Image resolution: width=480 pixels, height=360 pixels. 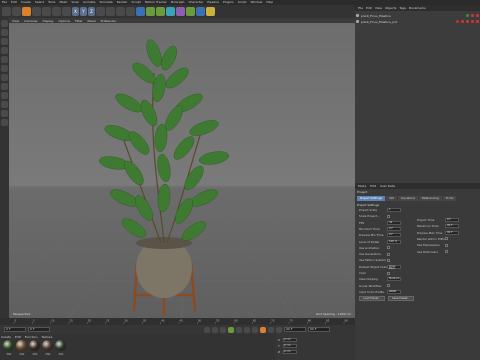 What do you see at coordinates (56, 11) in the screenshot?
I see `rotate-icon` at bounding box center [56, 11].